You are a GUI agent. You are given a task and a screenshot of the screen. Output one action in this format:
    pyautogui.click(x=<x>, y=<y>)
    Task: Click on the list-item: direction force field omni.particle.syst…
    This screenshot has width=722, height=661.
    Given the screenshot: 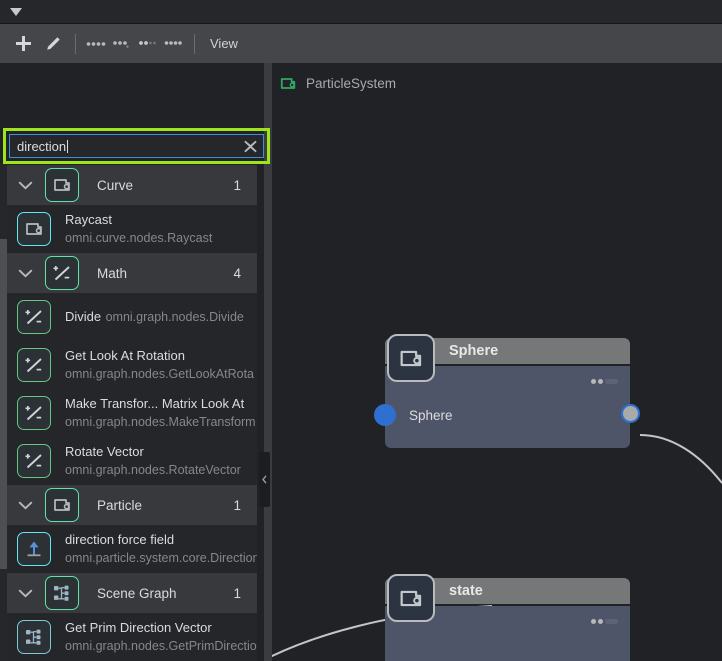 What is the action you would take?
    pyautogui.click(x=132, y=549)
    